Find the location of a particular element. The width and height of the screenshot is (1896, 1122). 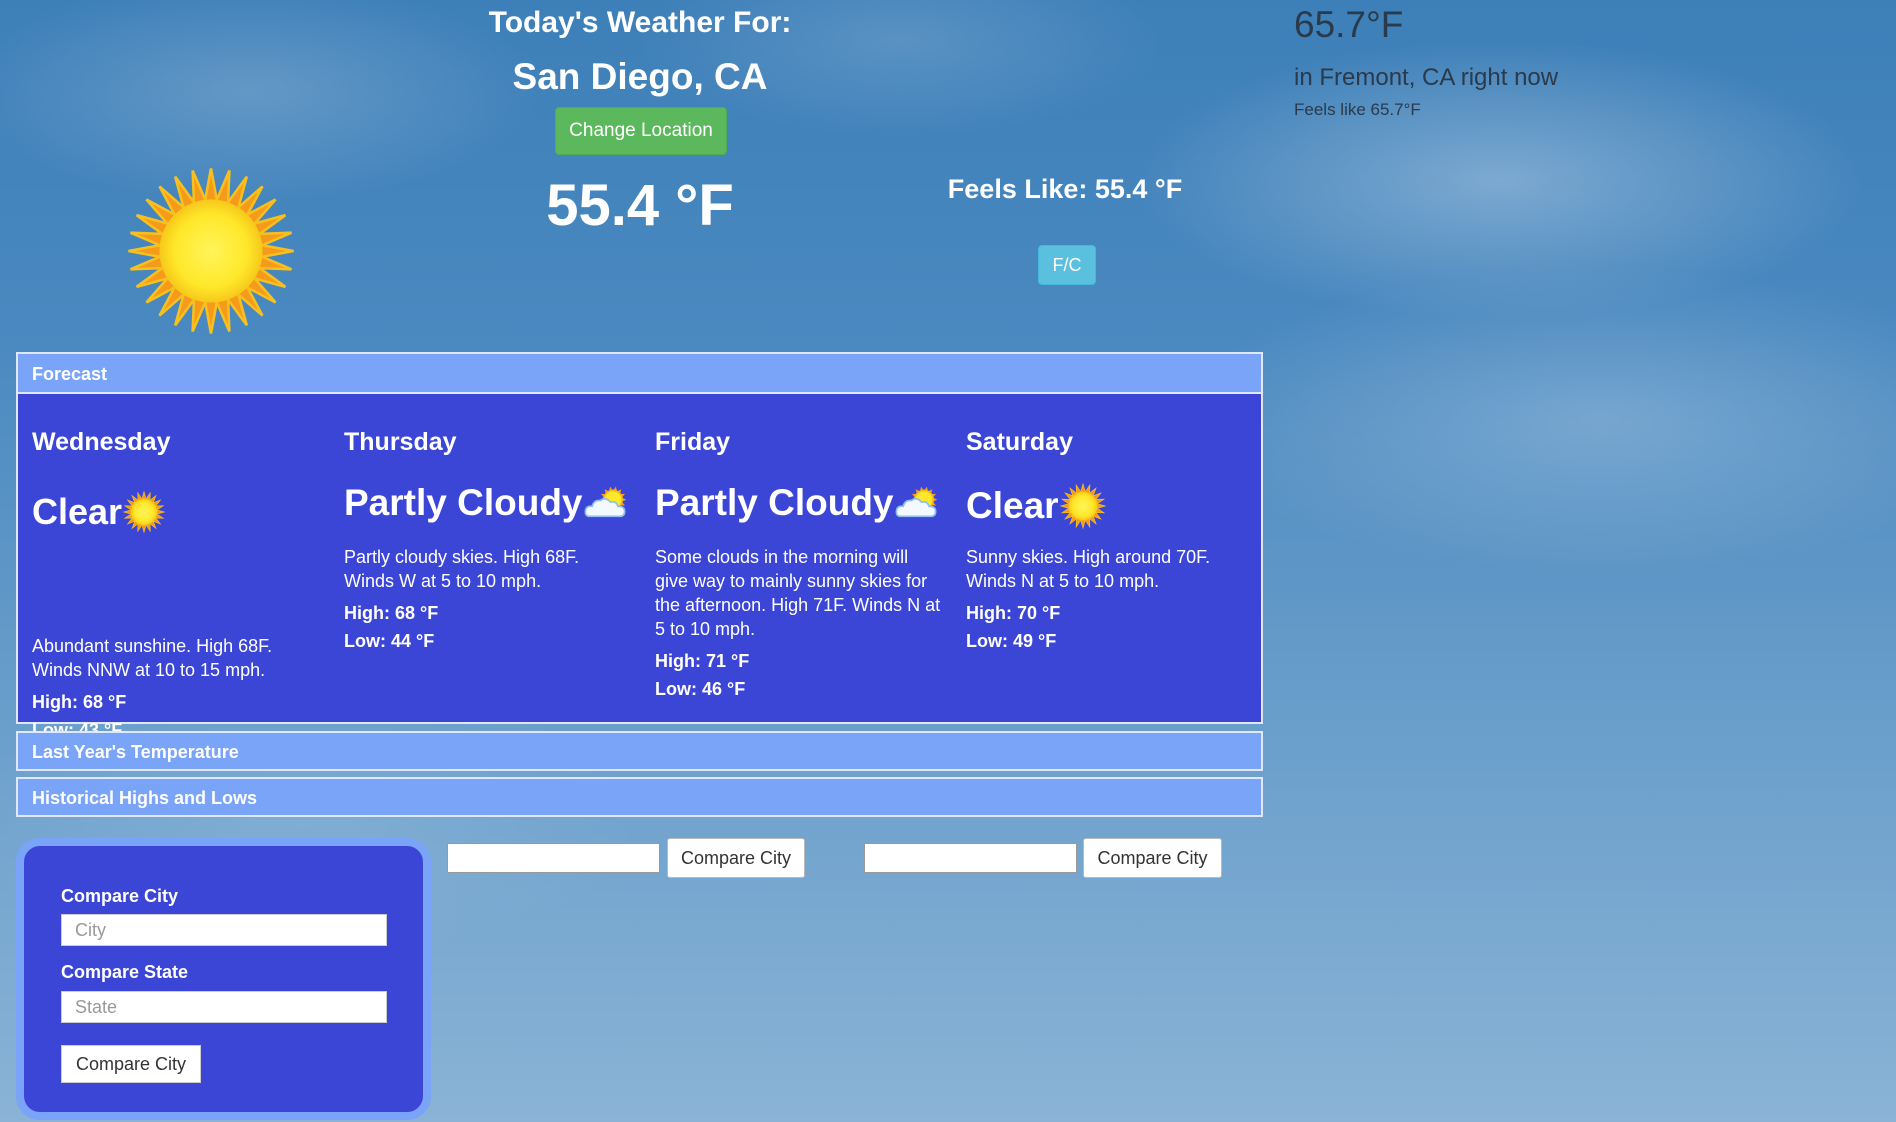

compare-state-label: Compare State is located at coordinates (125, 972).